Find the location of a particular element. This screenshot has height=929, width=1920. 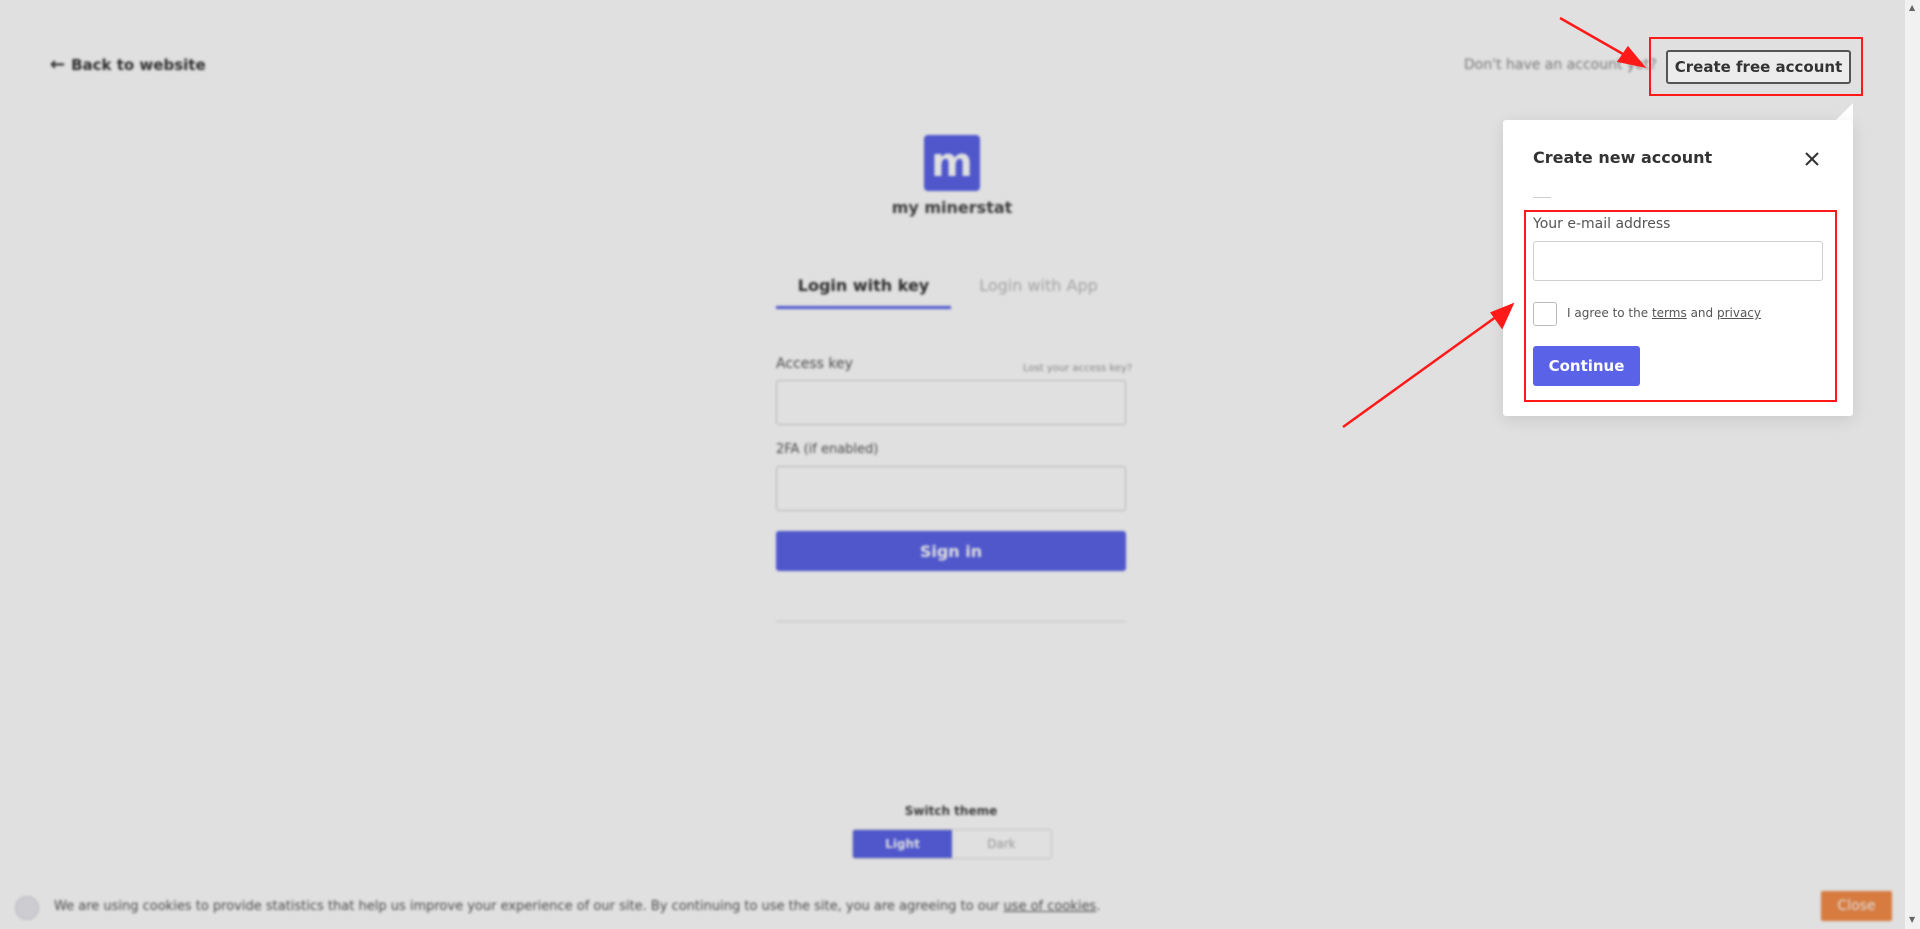

annotation-arrowhead-top is located at coordinates (1631, 56).